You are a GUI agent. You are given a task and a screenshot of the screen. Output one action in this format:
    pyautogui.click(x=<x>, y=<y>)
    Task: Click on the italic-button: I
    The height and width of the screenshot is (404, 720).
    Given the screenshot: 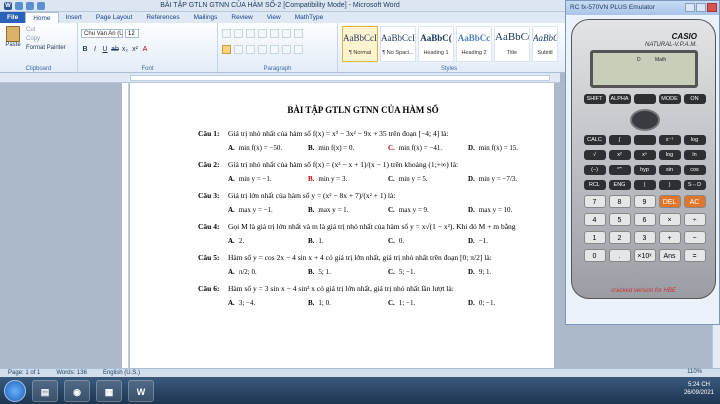 What is the action you would take?
    pyautogui.click(x=95, y=49)
    